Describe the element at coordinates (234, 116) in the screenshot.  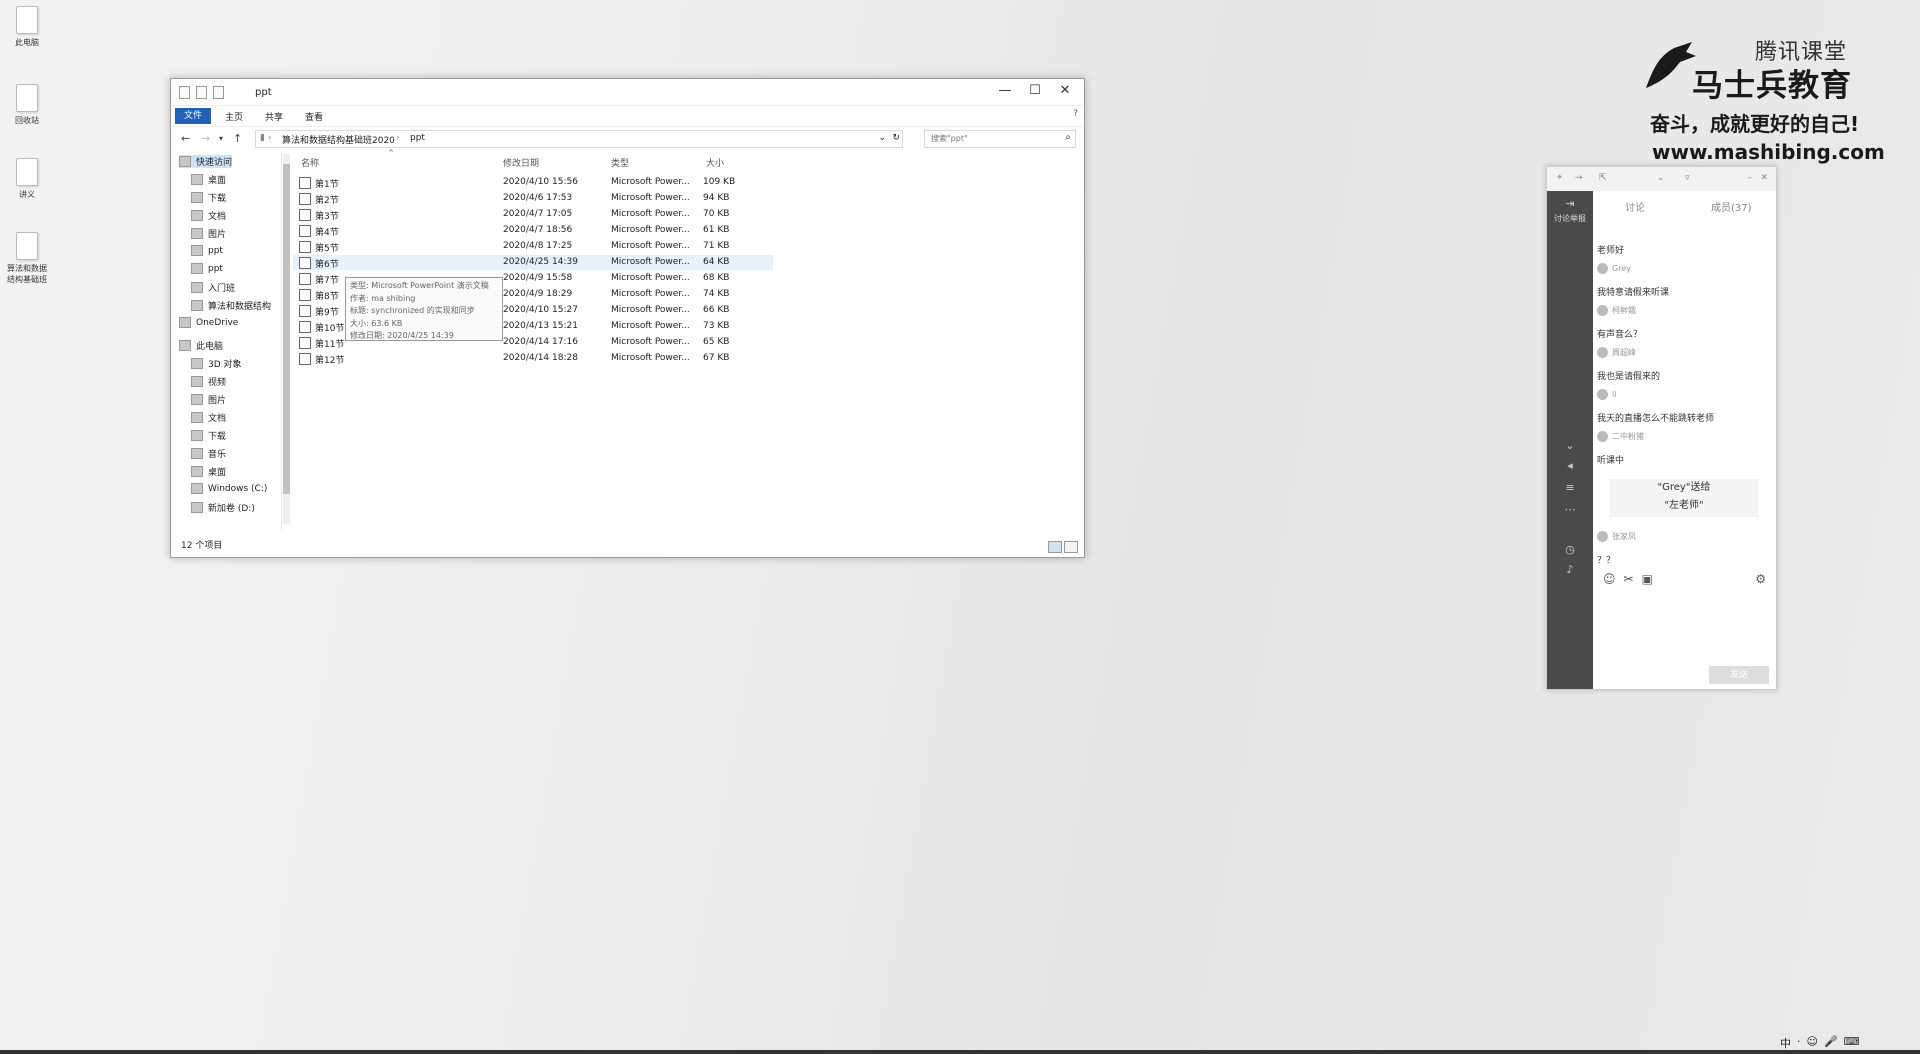
I see `tab-home: 主页` at that location.